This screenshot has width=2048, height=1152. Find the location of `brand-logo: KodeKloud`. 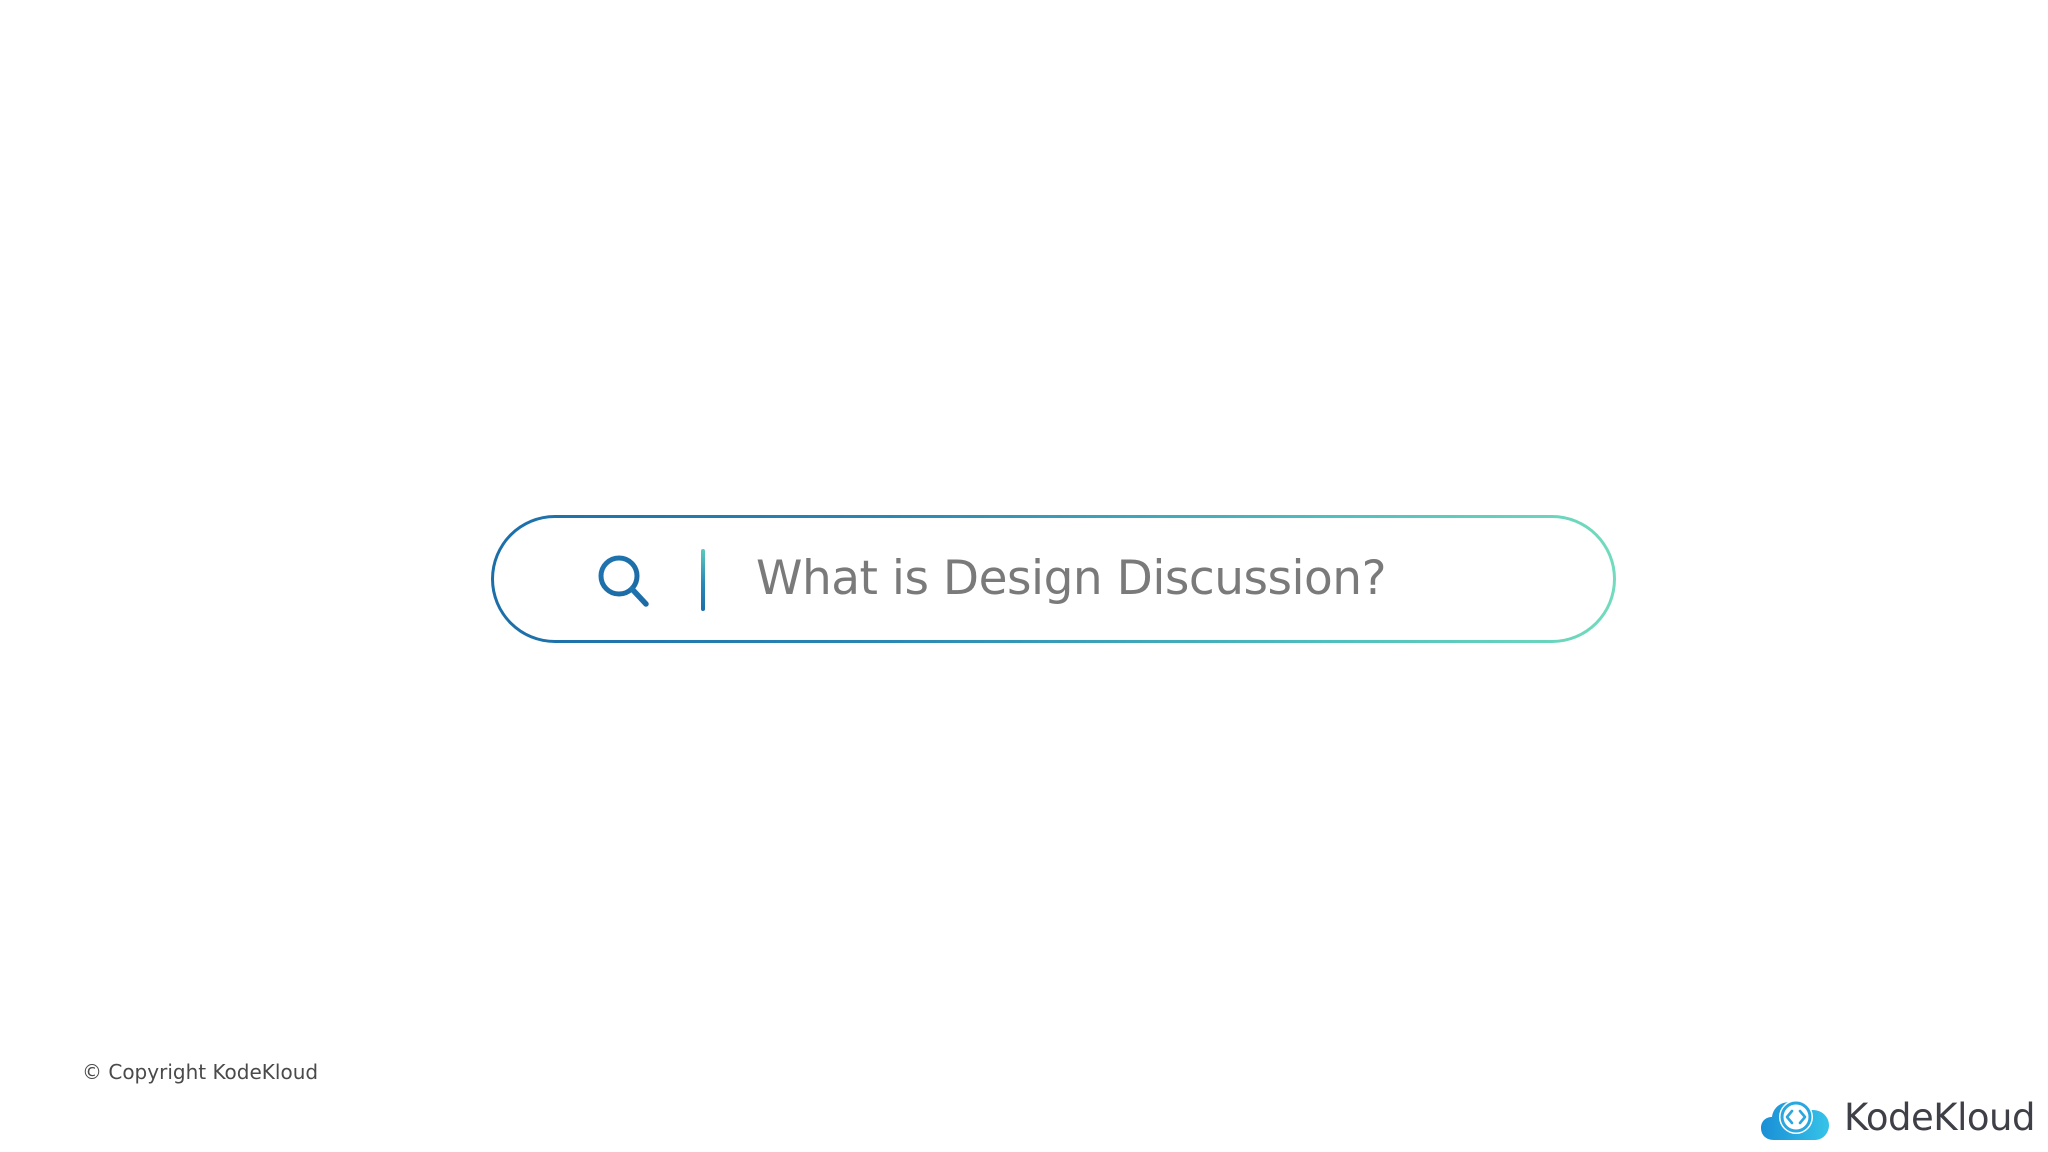

brand-logo: KodeKloud is located at coordinates (1897, 1117).